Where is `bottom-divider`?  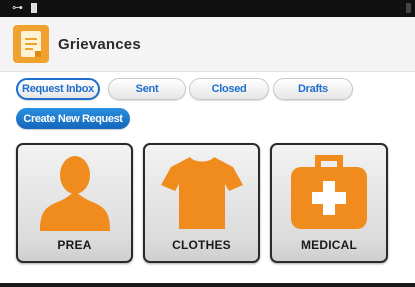
bottom-divider is located at coordinates (207, 285).